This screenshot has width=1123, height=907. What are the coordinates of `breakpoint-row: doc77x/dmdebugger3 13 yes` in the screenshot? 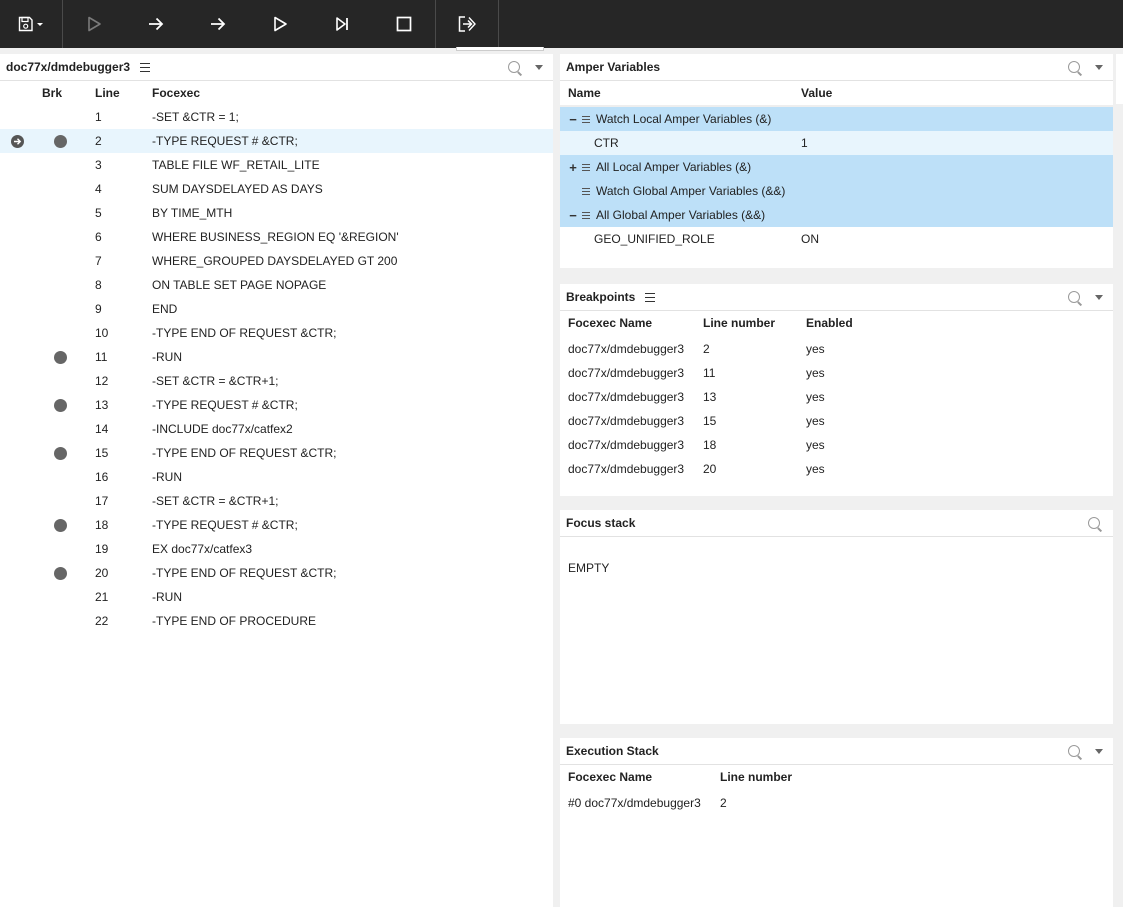 It's located at (836, 397).